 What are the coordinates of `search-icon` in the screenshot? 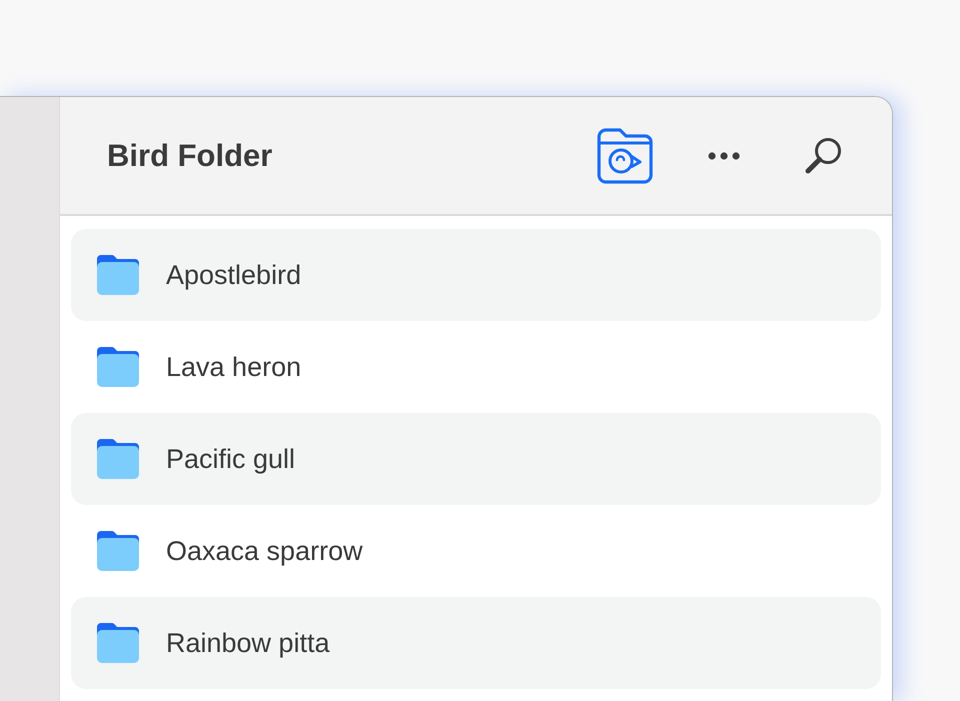 It's located at (823, 155).